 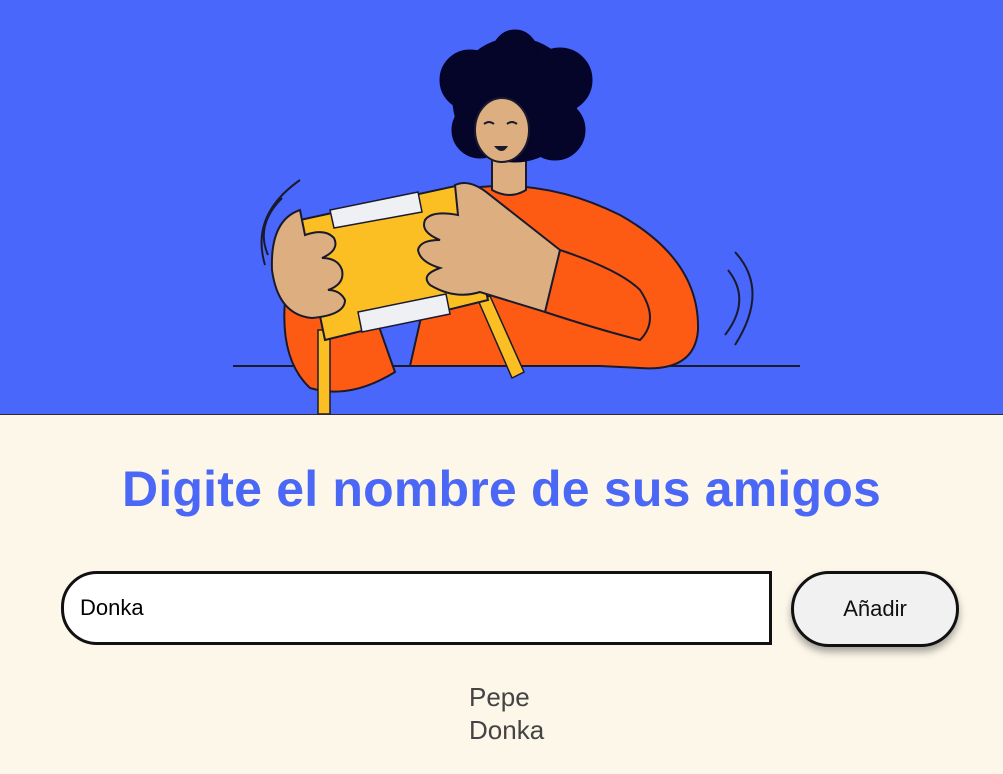 What do you see at coordinates (506, 714) in the screenshot?
I see `friends-list: Pepe Donka` at bounding box center [506, 714].